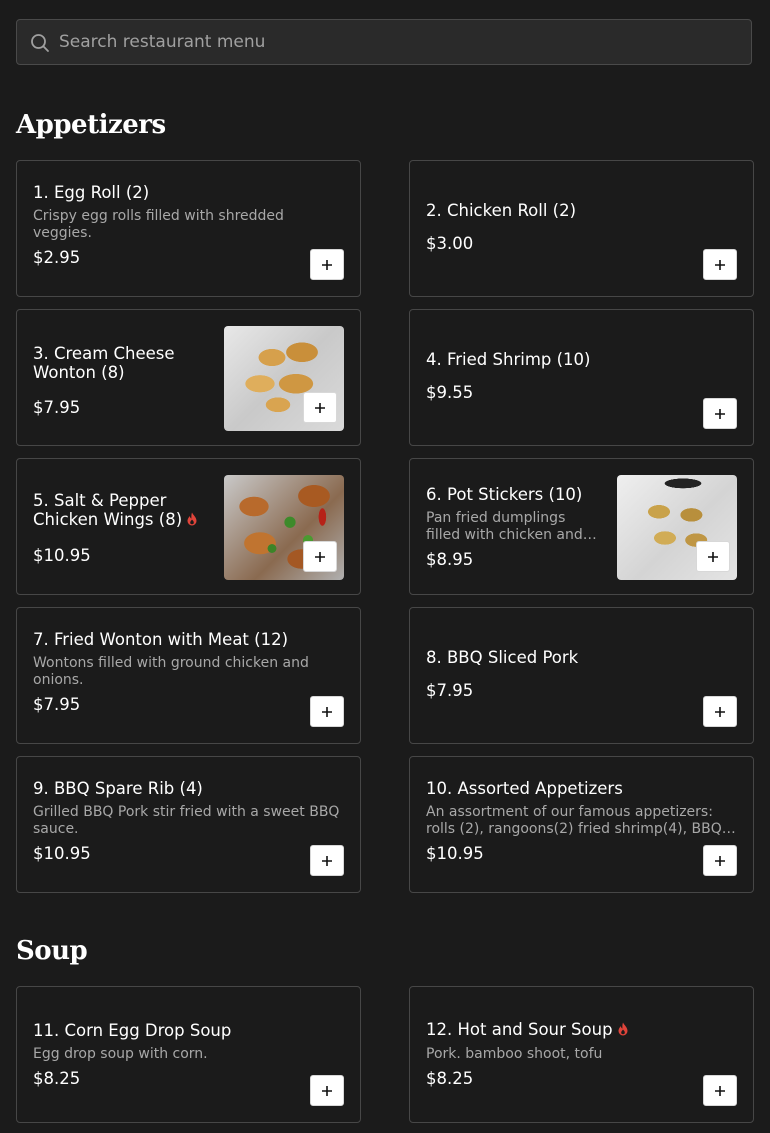 This screenshot has width=770, height=1133. Describe the element at coordinates (450, 243) in the screenshot. I see `item-price: $3.00` at that location.